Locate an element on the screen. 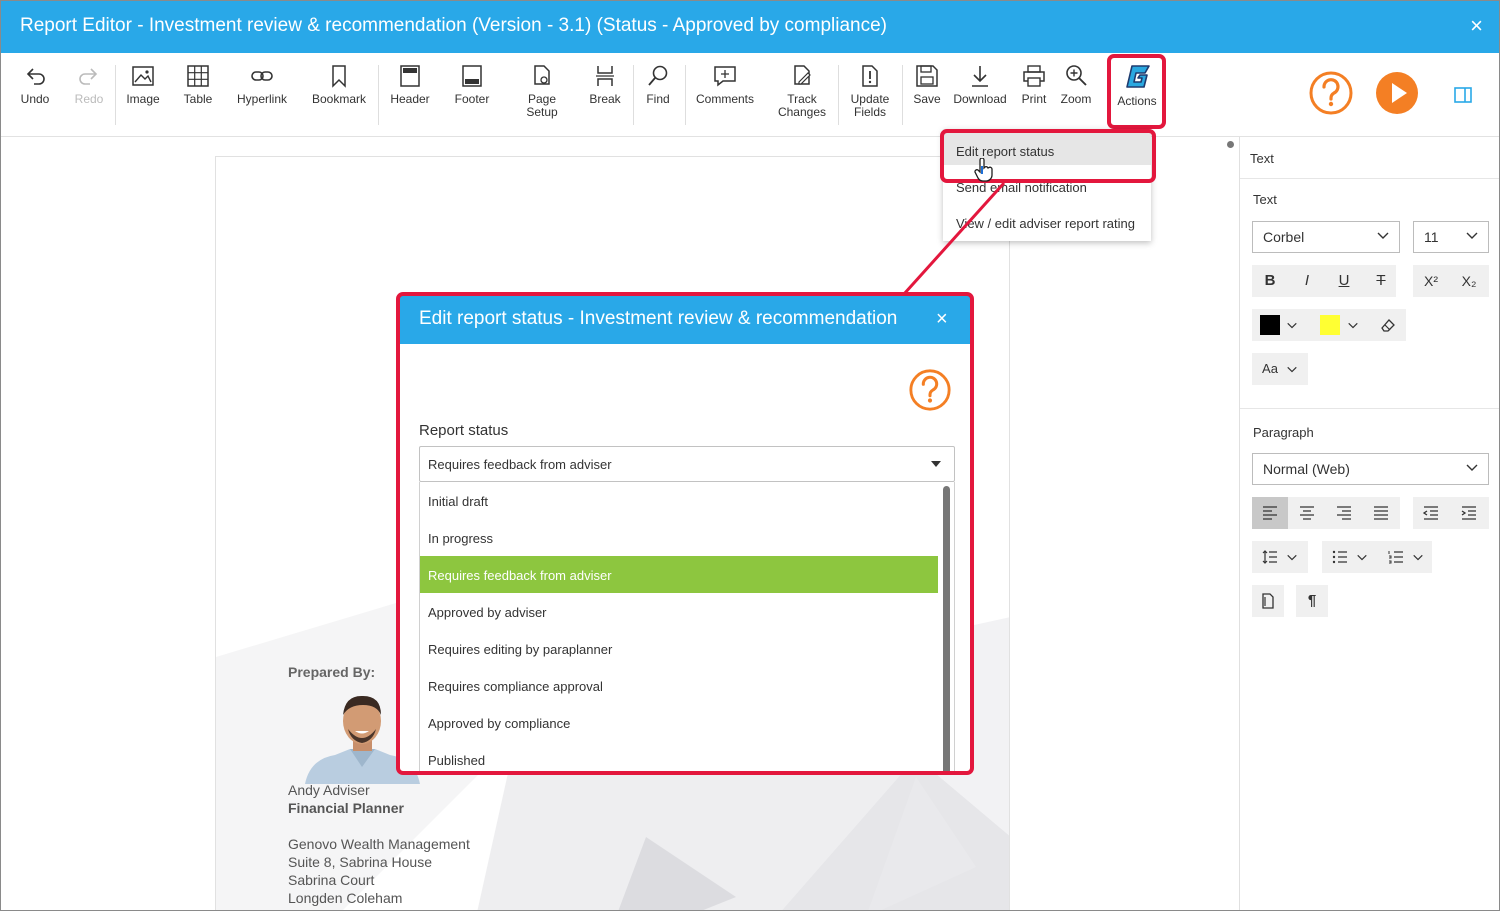  zoom-in-icon is located at coordinates (1076, 75).